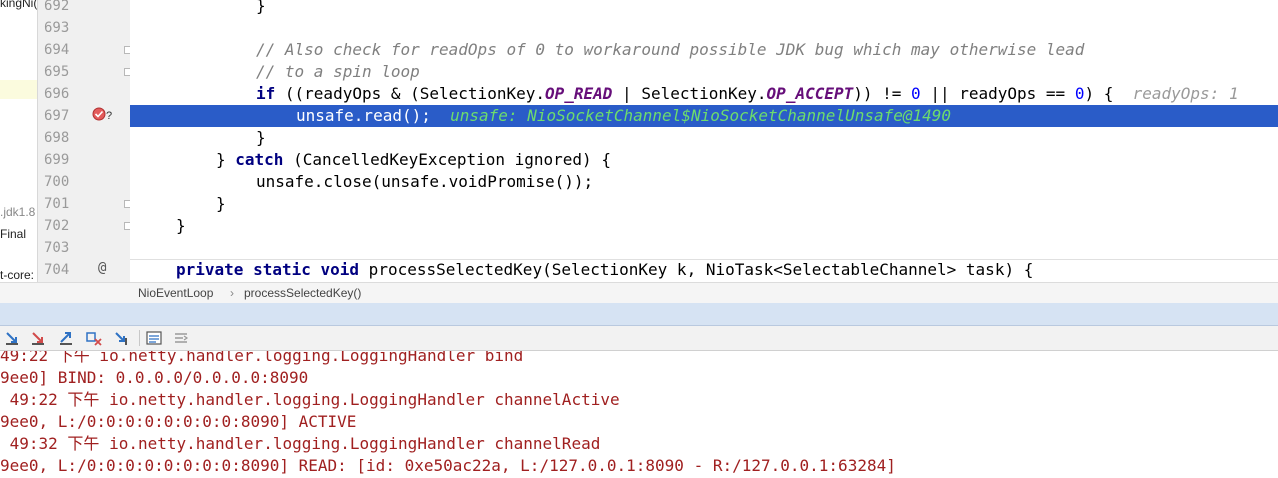  What do you see at coordinates (704, 72) in the screenshot?
I see `code-line-695: // to a spin loop` at bounding box center [704, 72].